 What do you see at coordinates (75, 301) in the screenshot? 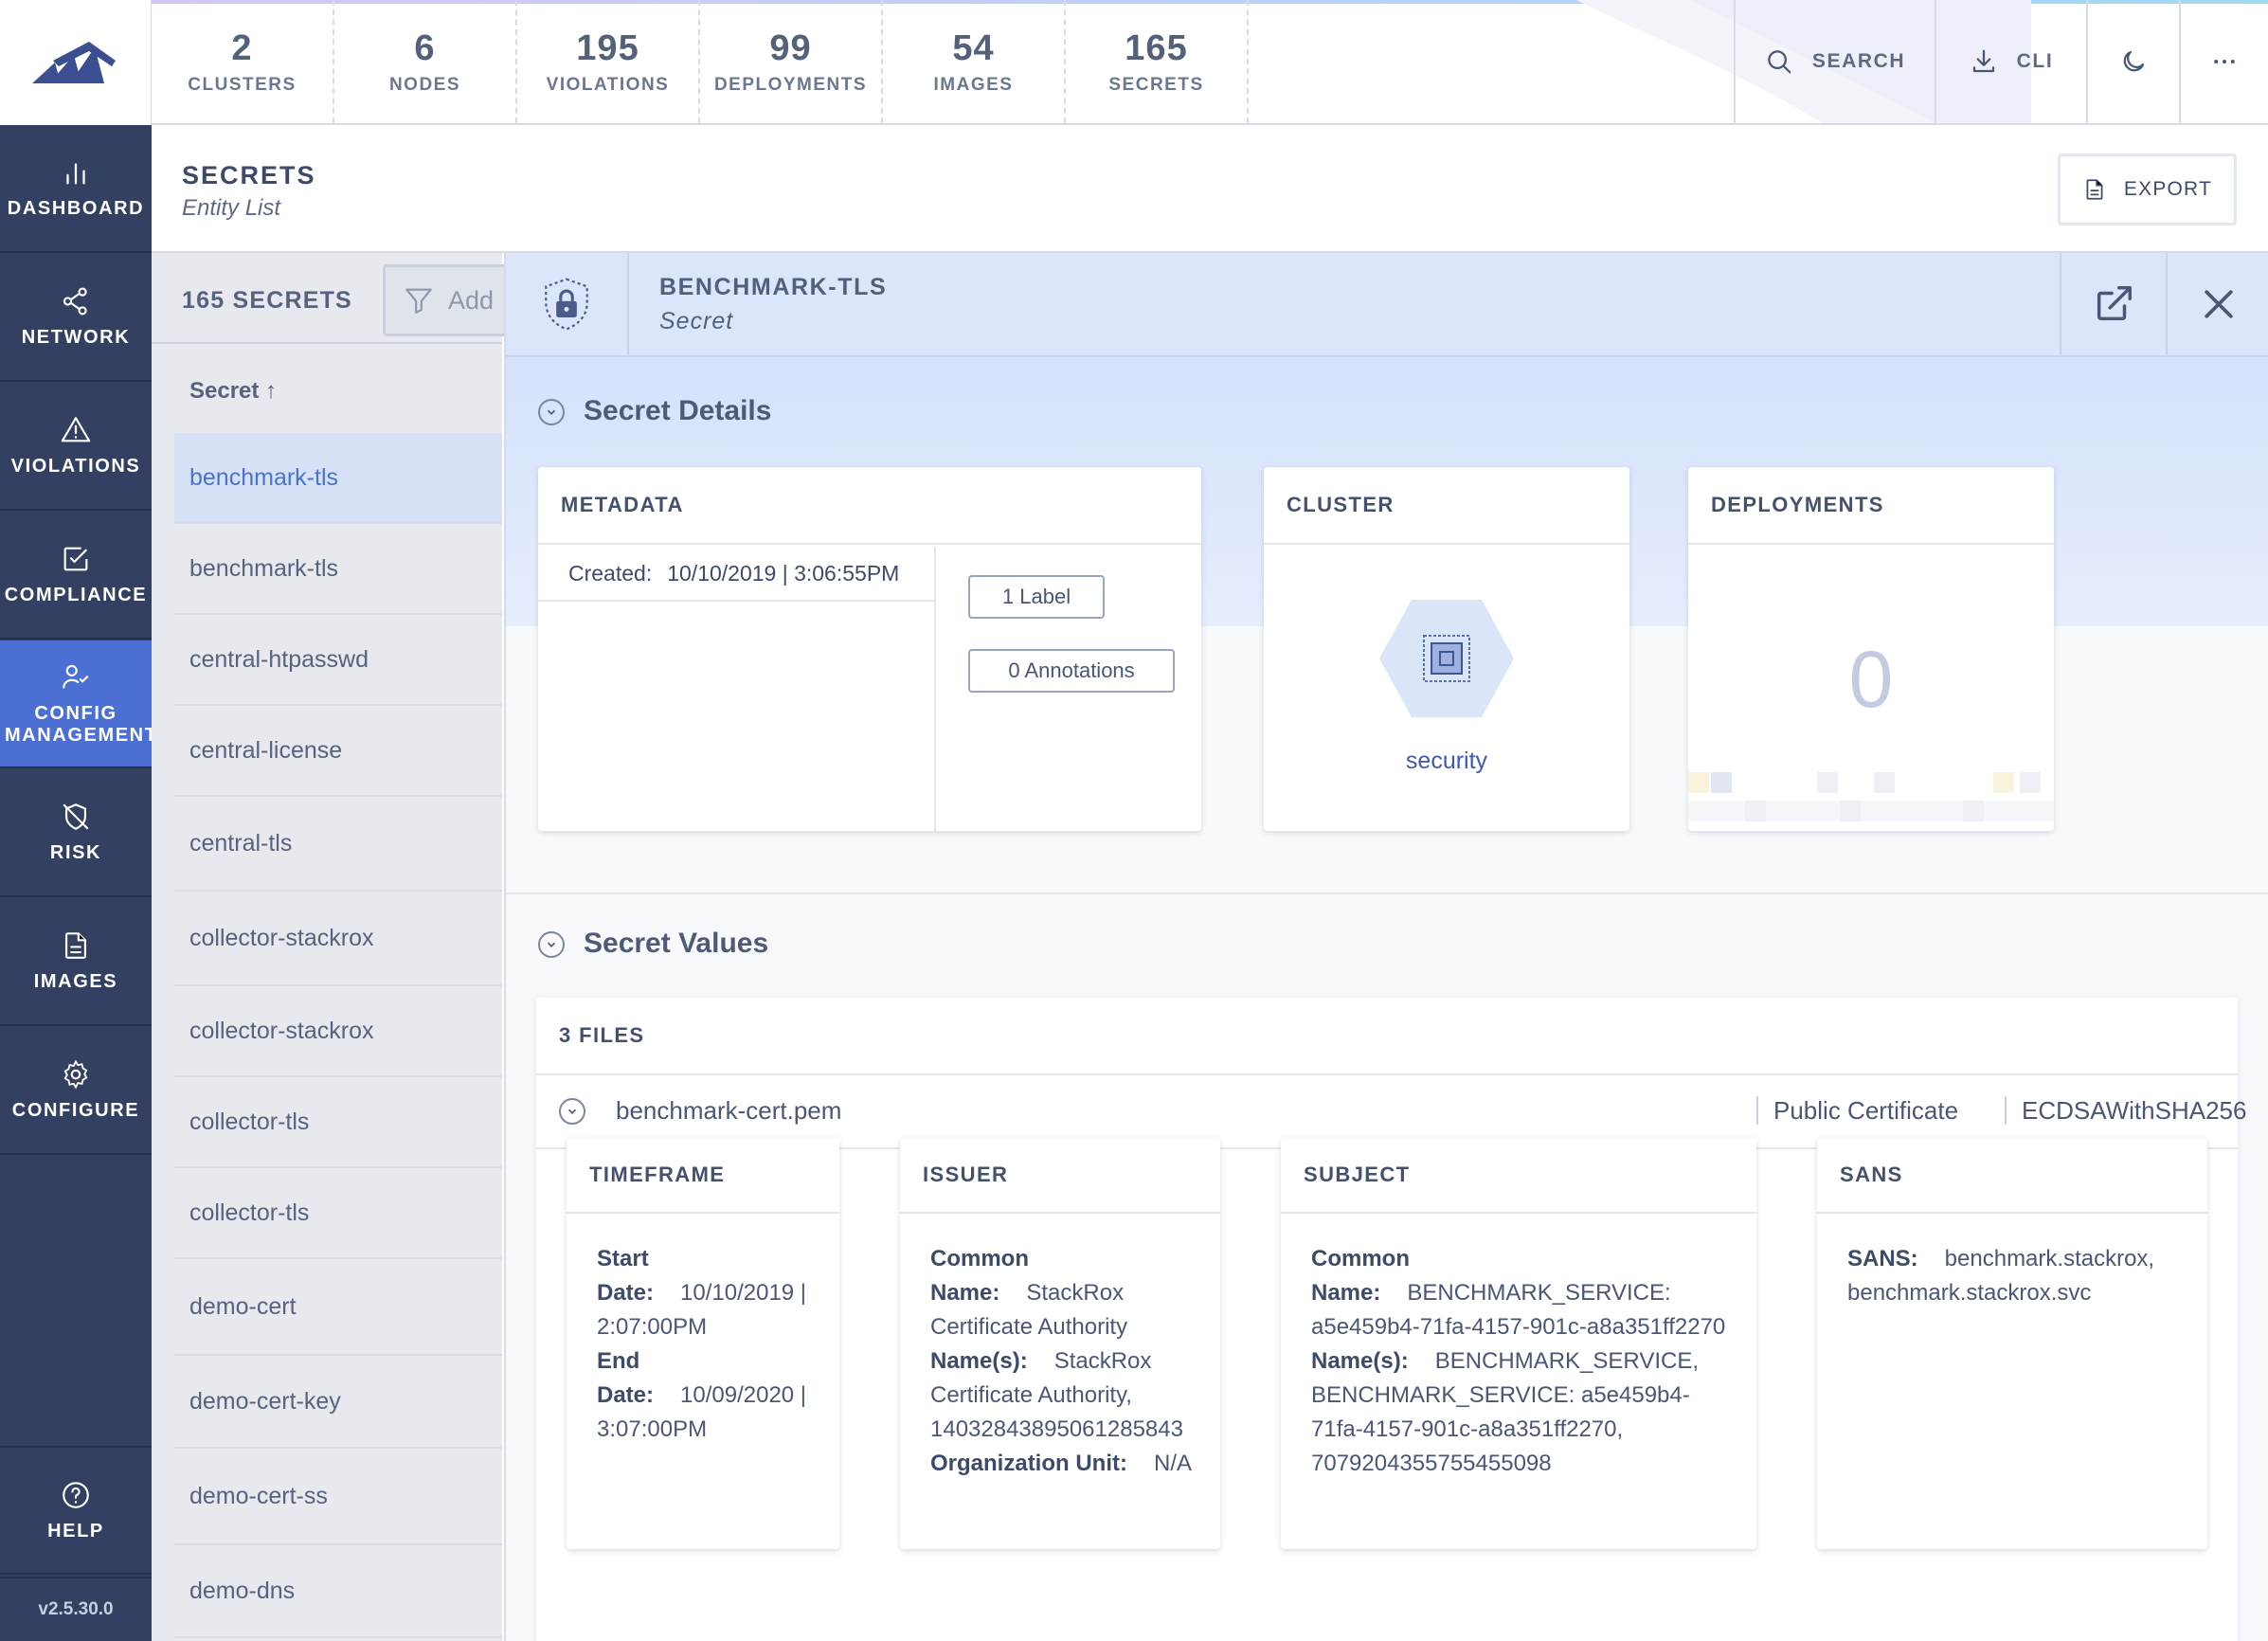
I see `share-icon` at bounding box center [75, 301].